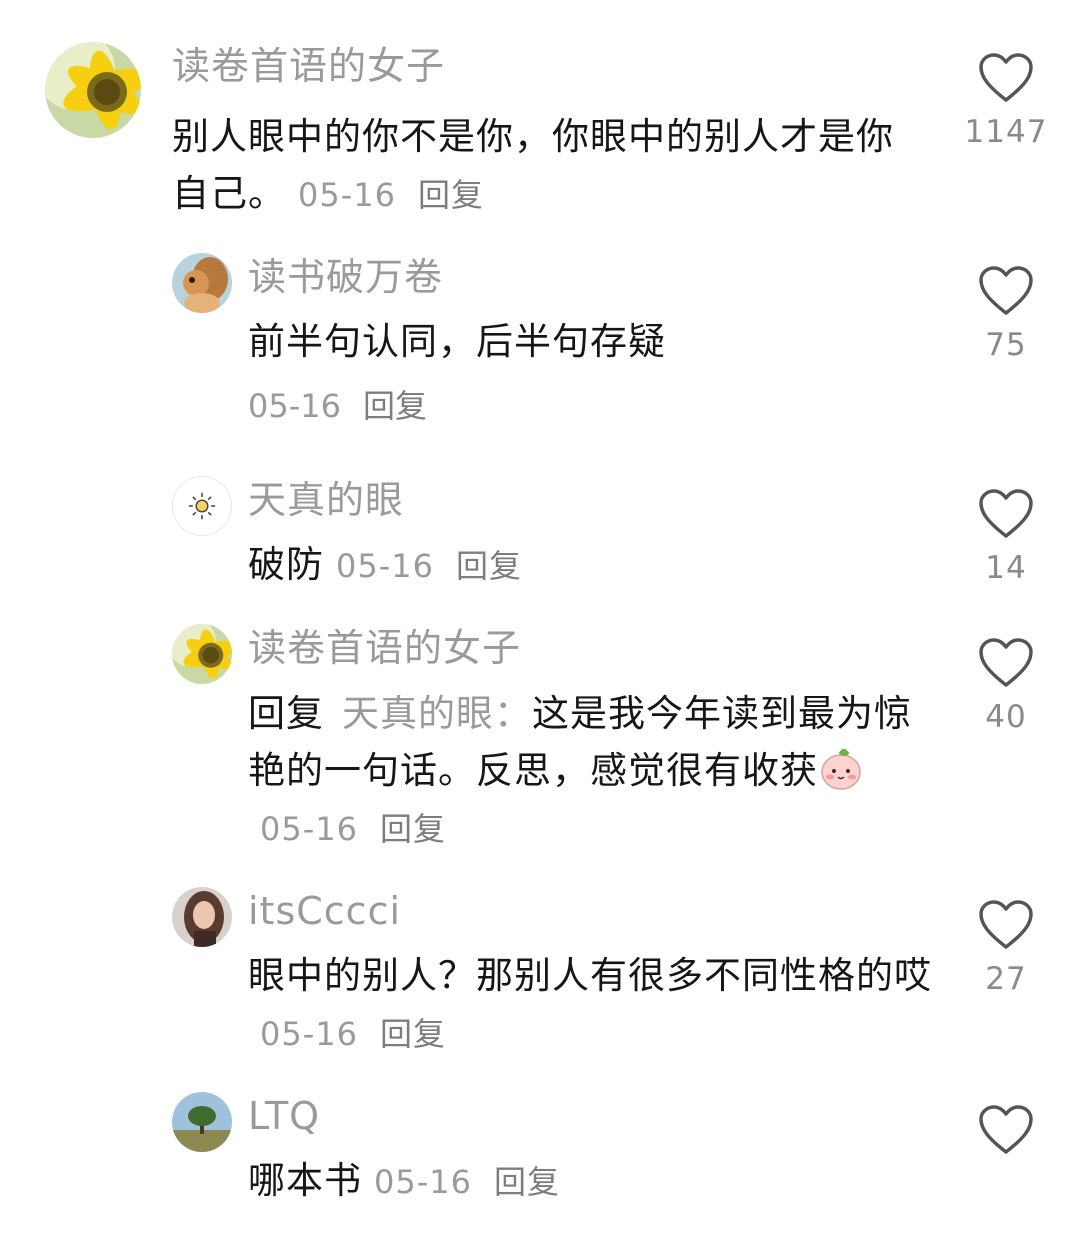 The height and width of the screenshot is (1236, 1080). Describe the element at coordinates (286, 564) in the screenshot. I see `comment-text: 破防` at that location.